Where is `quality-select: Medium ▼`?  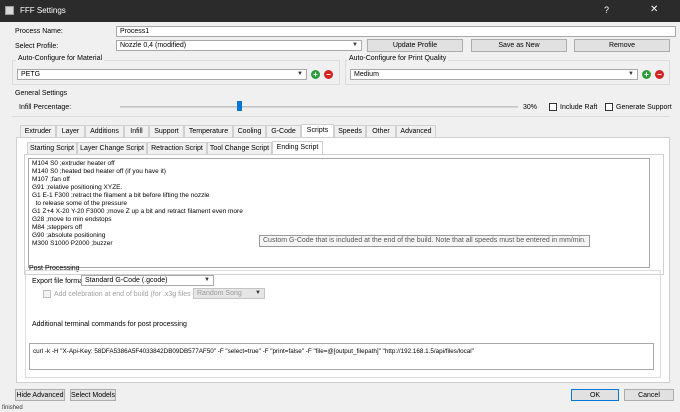
quality-select: Medium ▼ is located at coordinates (494, 74).